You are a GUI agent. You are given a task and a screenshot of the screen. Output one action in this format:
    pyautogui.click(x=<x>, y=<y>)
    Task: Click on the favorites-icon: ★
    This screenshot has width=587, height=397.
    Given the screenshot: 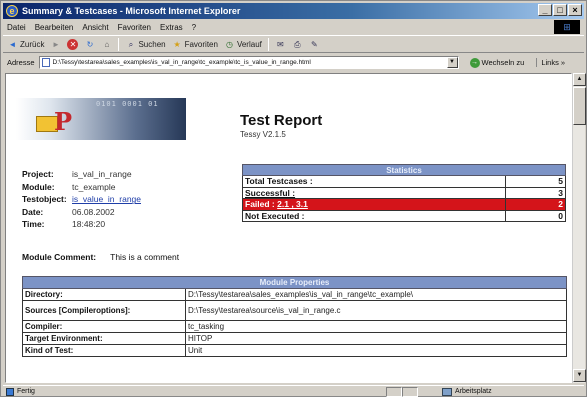 What is the action you would take?
    pyautogui.click(x=177, y=44)
    